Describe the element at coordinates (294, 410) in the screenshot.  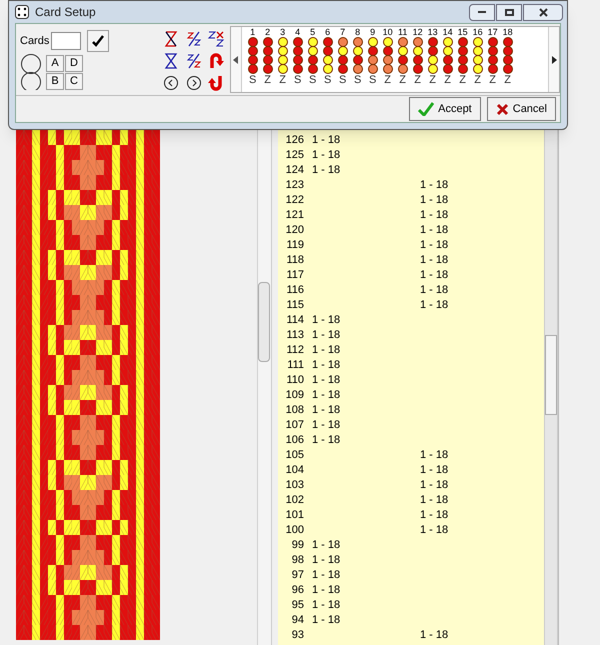
I see `row-number: 108` at that location.